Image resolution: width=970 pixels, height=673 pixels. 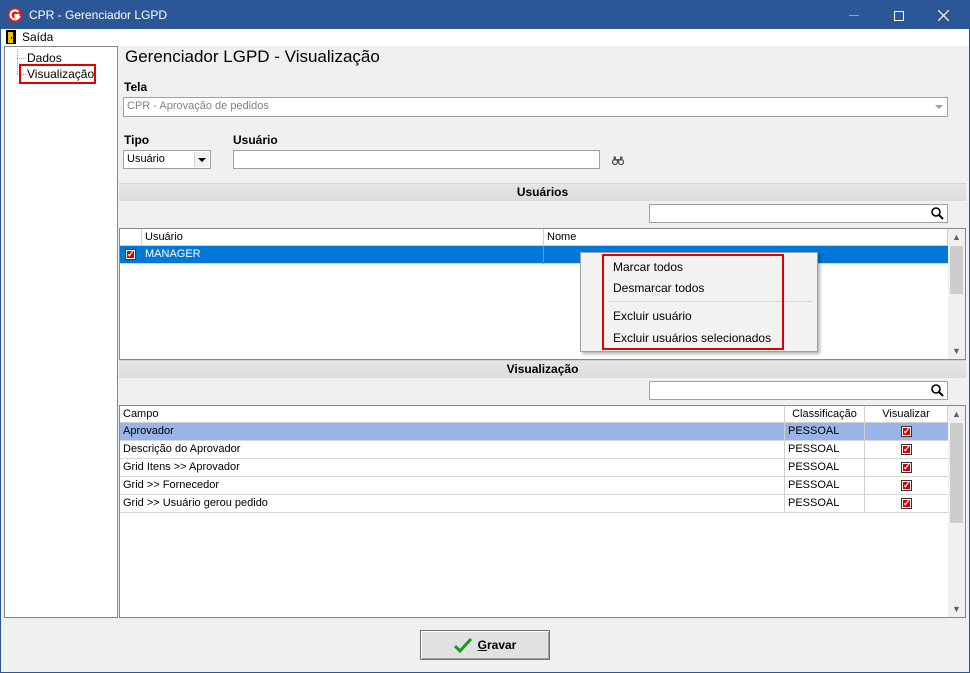 I want to click on checkmark-icon, so click(x=462, y=645).